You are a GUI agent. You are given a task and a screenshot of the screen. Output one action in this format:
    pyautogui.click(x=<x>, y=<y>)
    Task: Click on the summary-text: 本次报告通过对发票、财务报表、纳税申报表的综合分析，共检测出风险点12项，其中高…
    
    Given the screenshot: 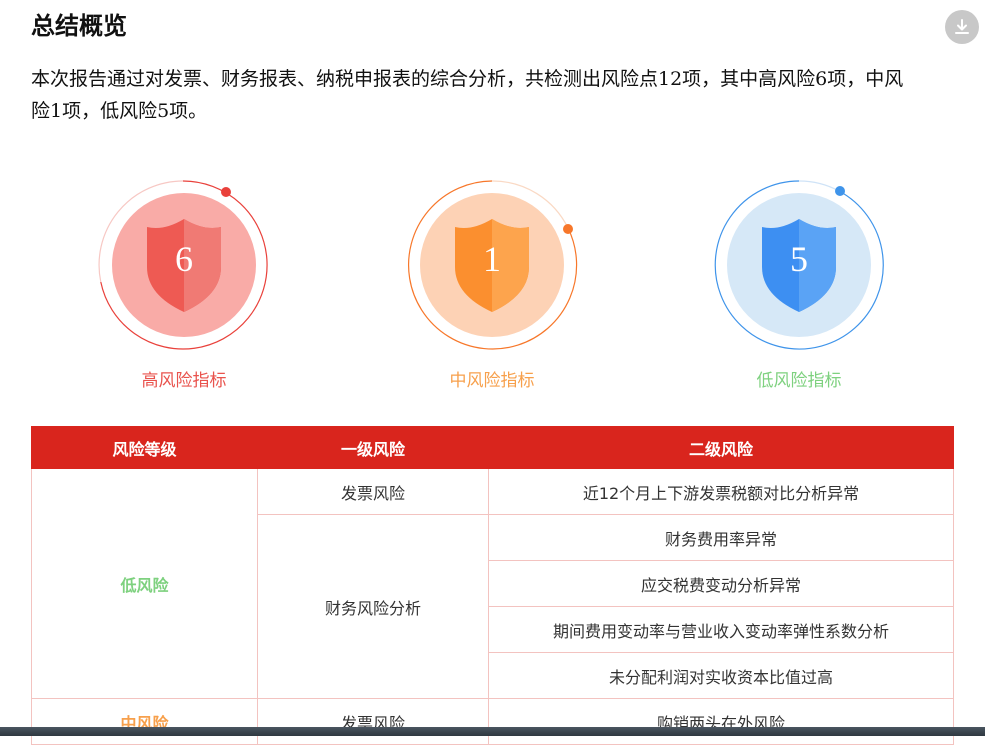 What is the action you would take?
    pyautogui.click(x=494, y=95)
    